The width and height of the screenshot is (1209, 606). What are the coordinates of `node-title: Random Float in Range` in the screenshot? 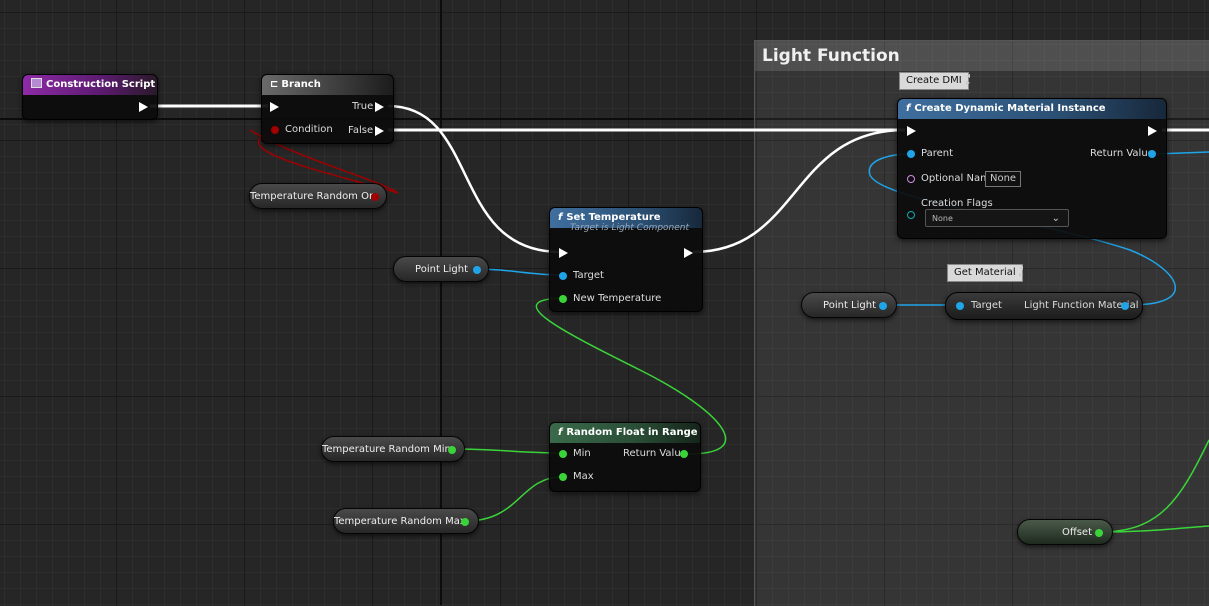 It's located at (632, 432).